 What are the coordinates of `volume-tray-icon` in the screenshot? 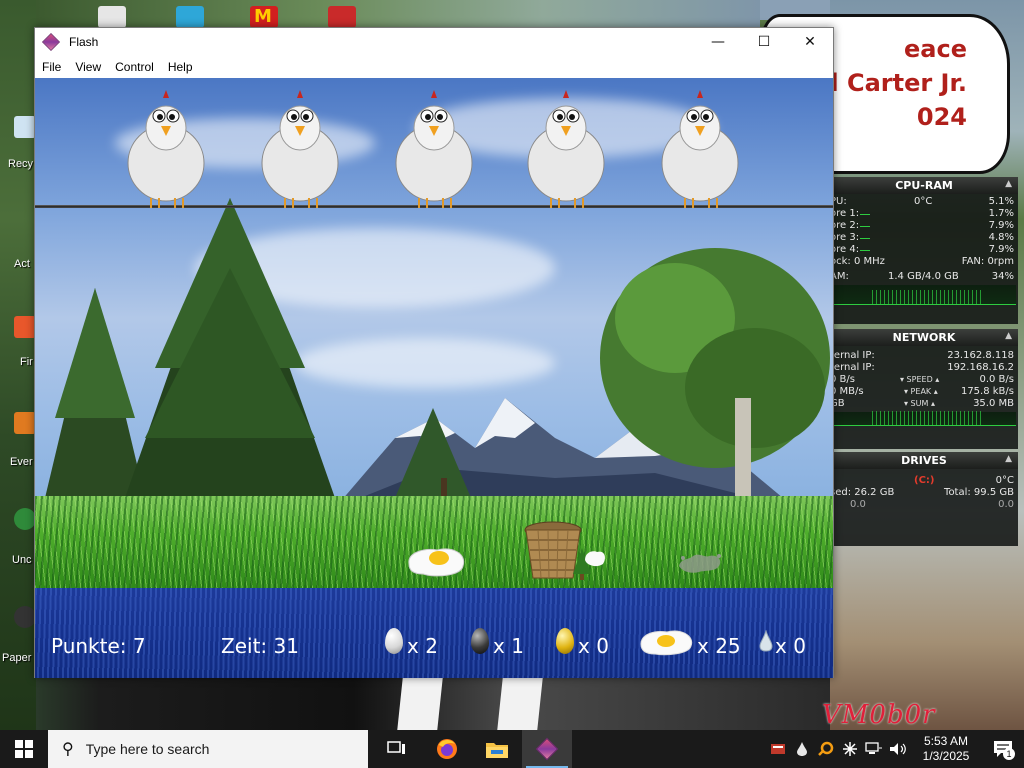 It's located at (898, 749).